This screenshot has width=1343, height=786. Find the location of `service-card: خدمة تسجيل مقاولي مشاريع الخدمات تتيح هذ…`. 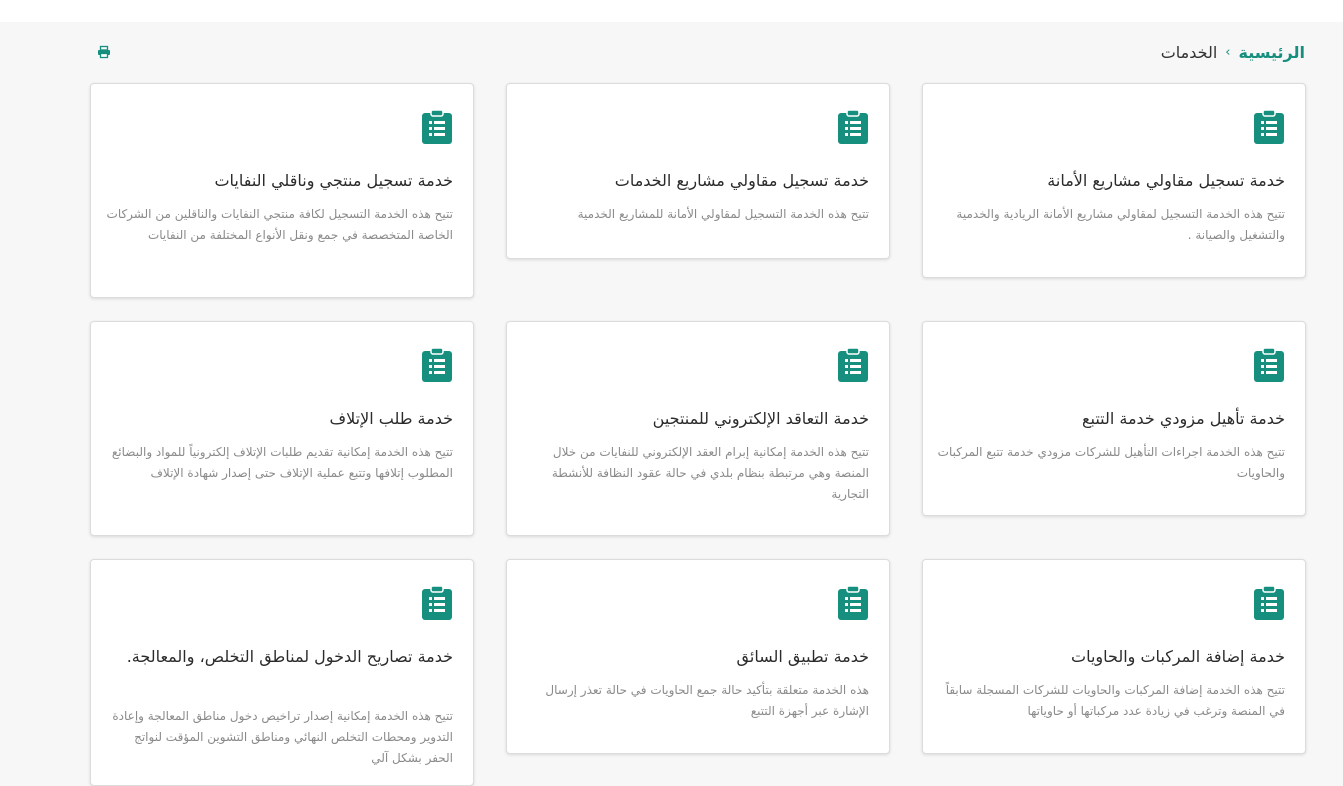

service-card: خدمة تسجيل مقاولي مشاريع الخدمات تتيح هذ… is located at coordinates (698, 171).